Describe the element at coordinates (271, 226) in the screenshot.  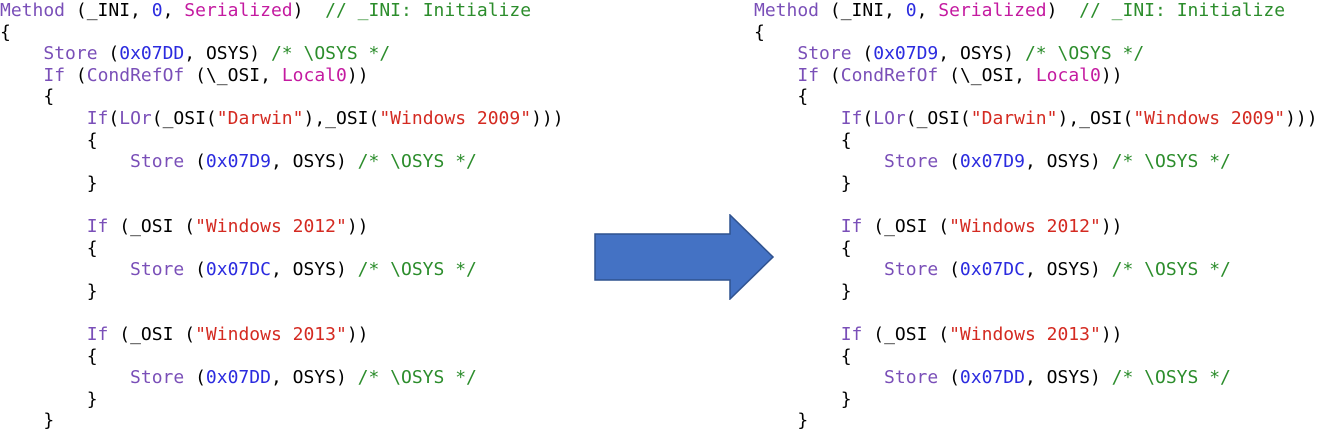
I see `code-token-string: "Windows 2012"` at that location.